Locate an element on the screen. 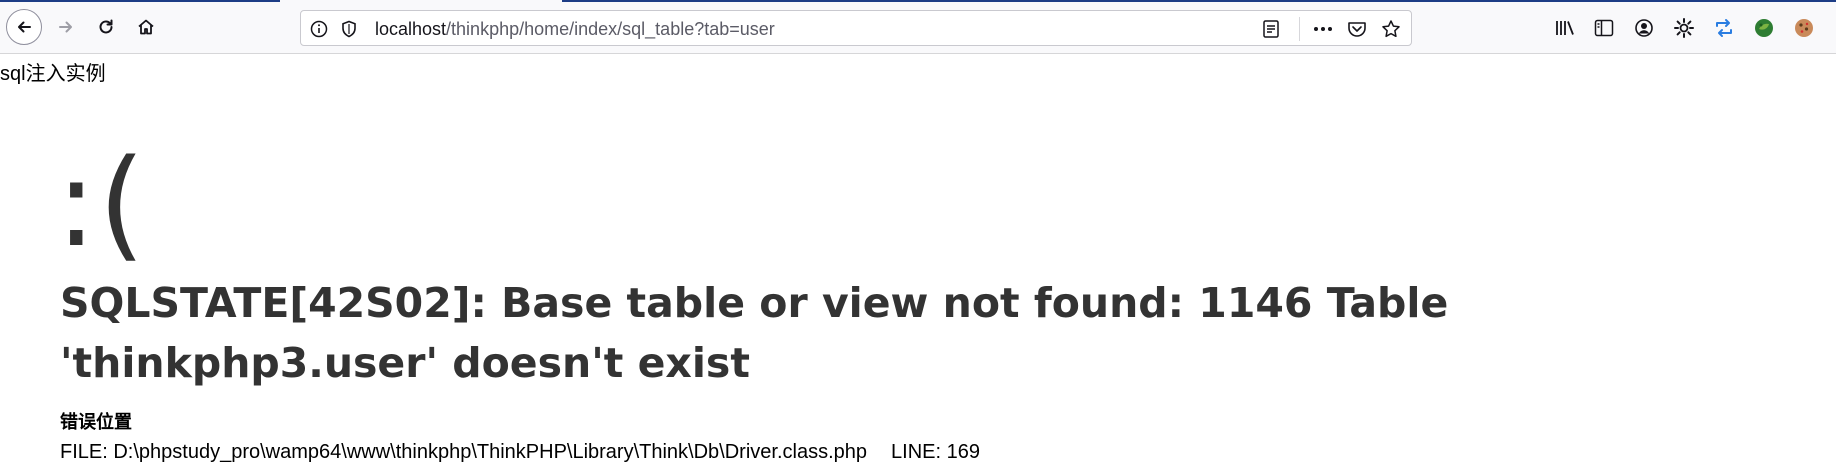  url-path: /thinkphp/home/index/sql_table?tab=user is located at coordinates (610, 29).